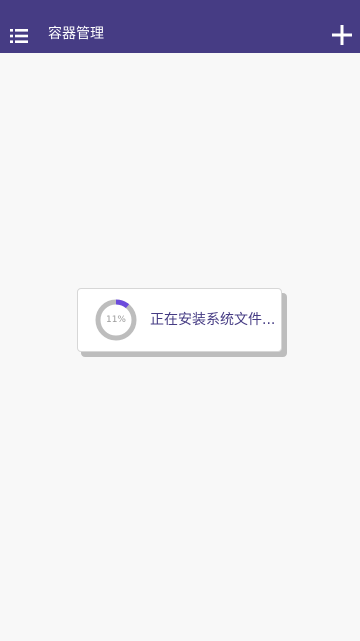 Image resolution: width=360 pixels, height=641 pixels. What do you see at coordinates (342, 35) in the screenshot?
I see `plus-icon` at bounding box center [342, 35].